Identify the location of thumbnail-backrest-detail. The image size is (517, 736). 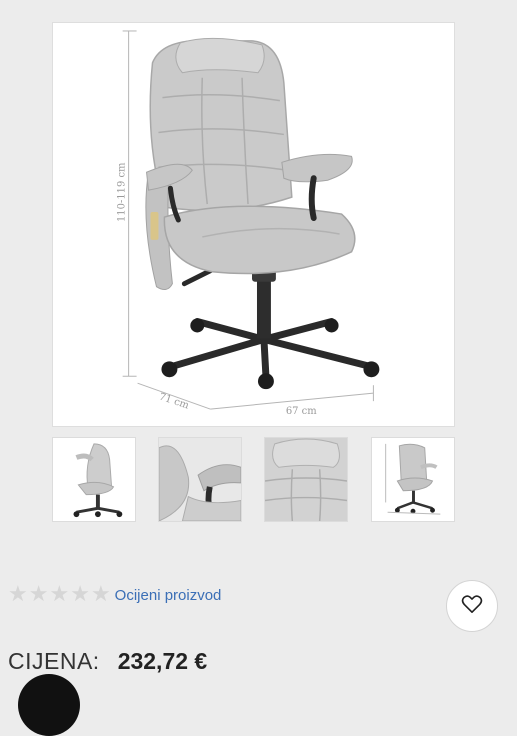
(306, 479).